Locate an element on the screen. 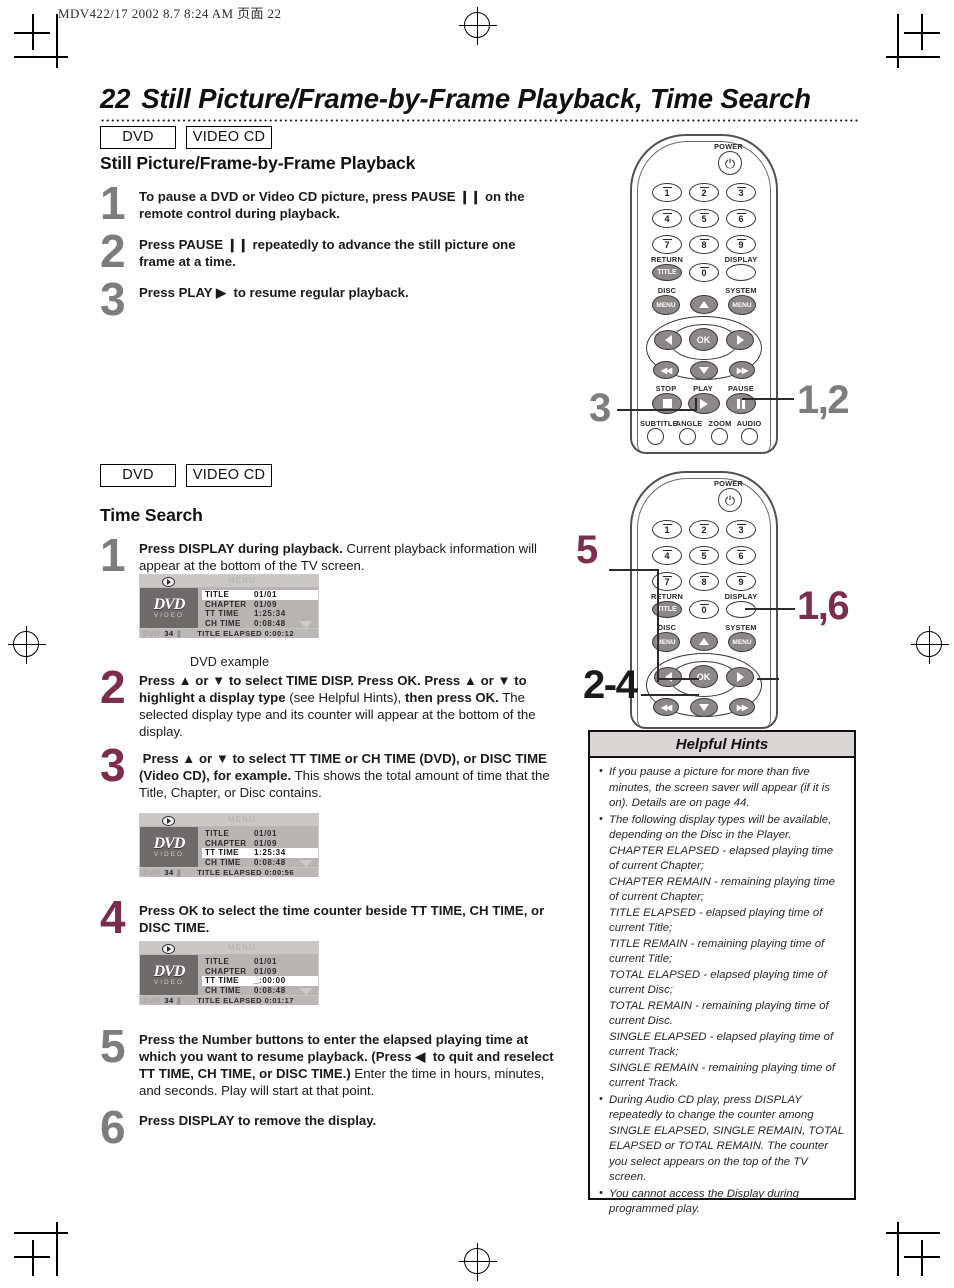 The image size is (954, 1288). callout-remote1-left: 3 is located at coordinates (600, 408).